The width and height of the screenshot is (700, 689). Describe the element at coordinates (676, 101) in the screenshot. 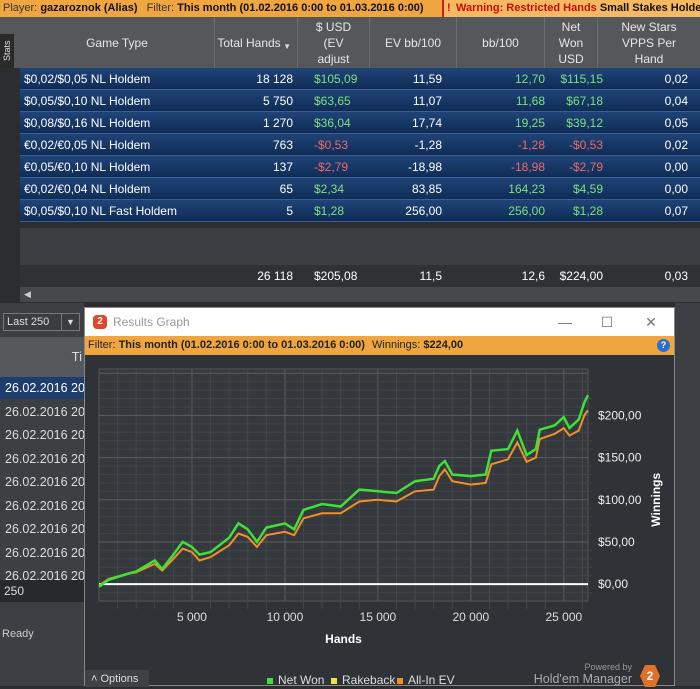

I see `table-cell: 0,04` at that location.